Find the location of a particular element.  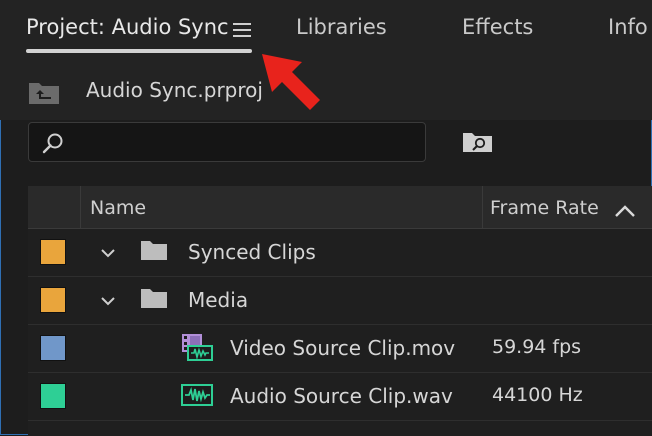

table-row: Media is located at coordinates (340, 300).